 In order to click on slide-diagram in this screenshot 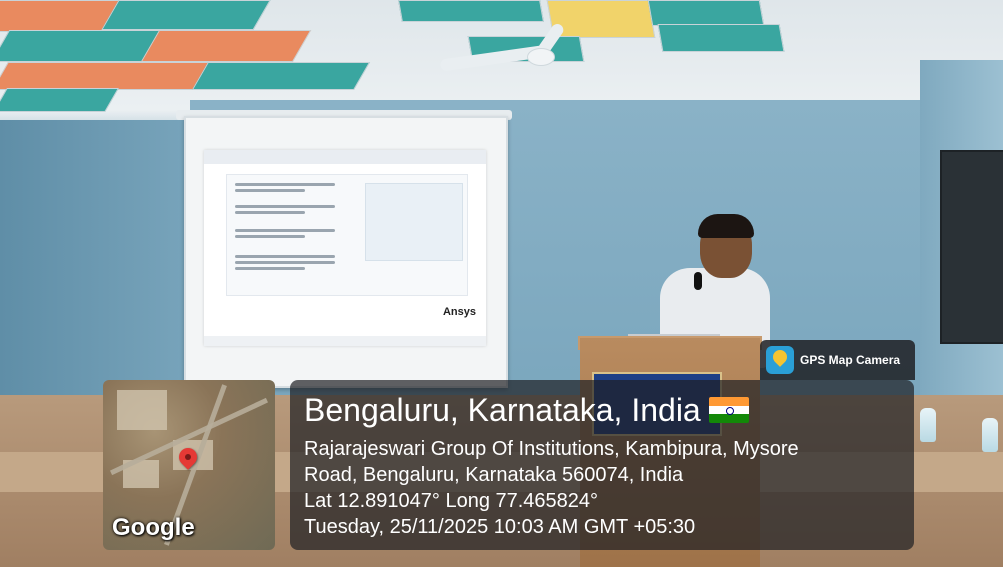, I will do `click(414, 222)`.